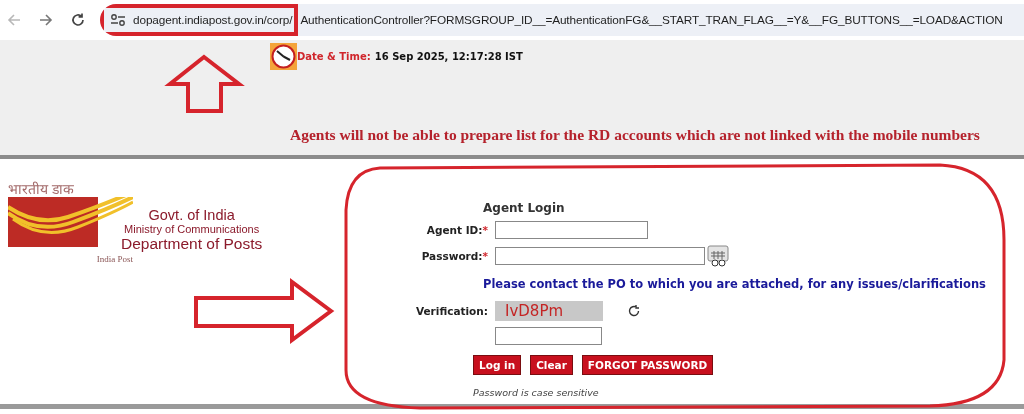 This screenshot has width=1024, height=414. Describe the element at coordinates (456, 230) in the screenshot. I see `field-label: Agent ID:*` at that location.